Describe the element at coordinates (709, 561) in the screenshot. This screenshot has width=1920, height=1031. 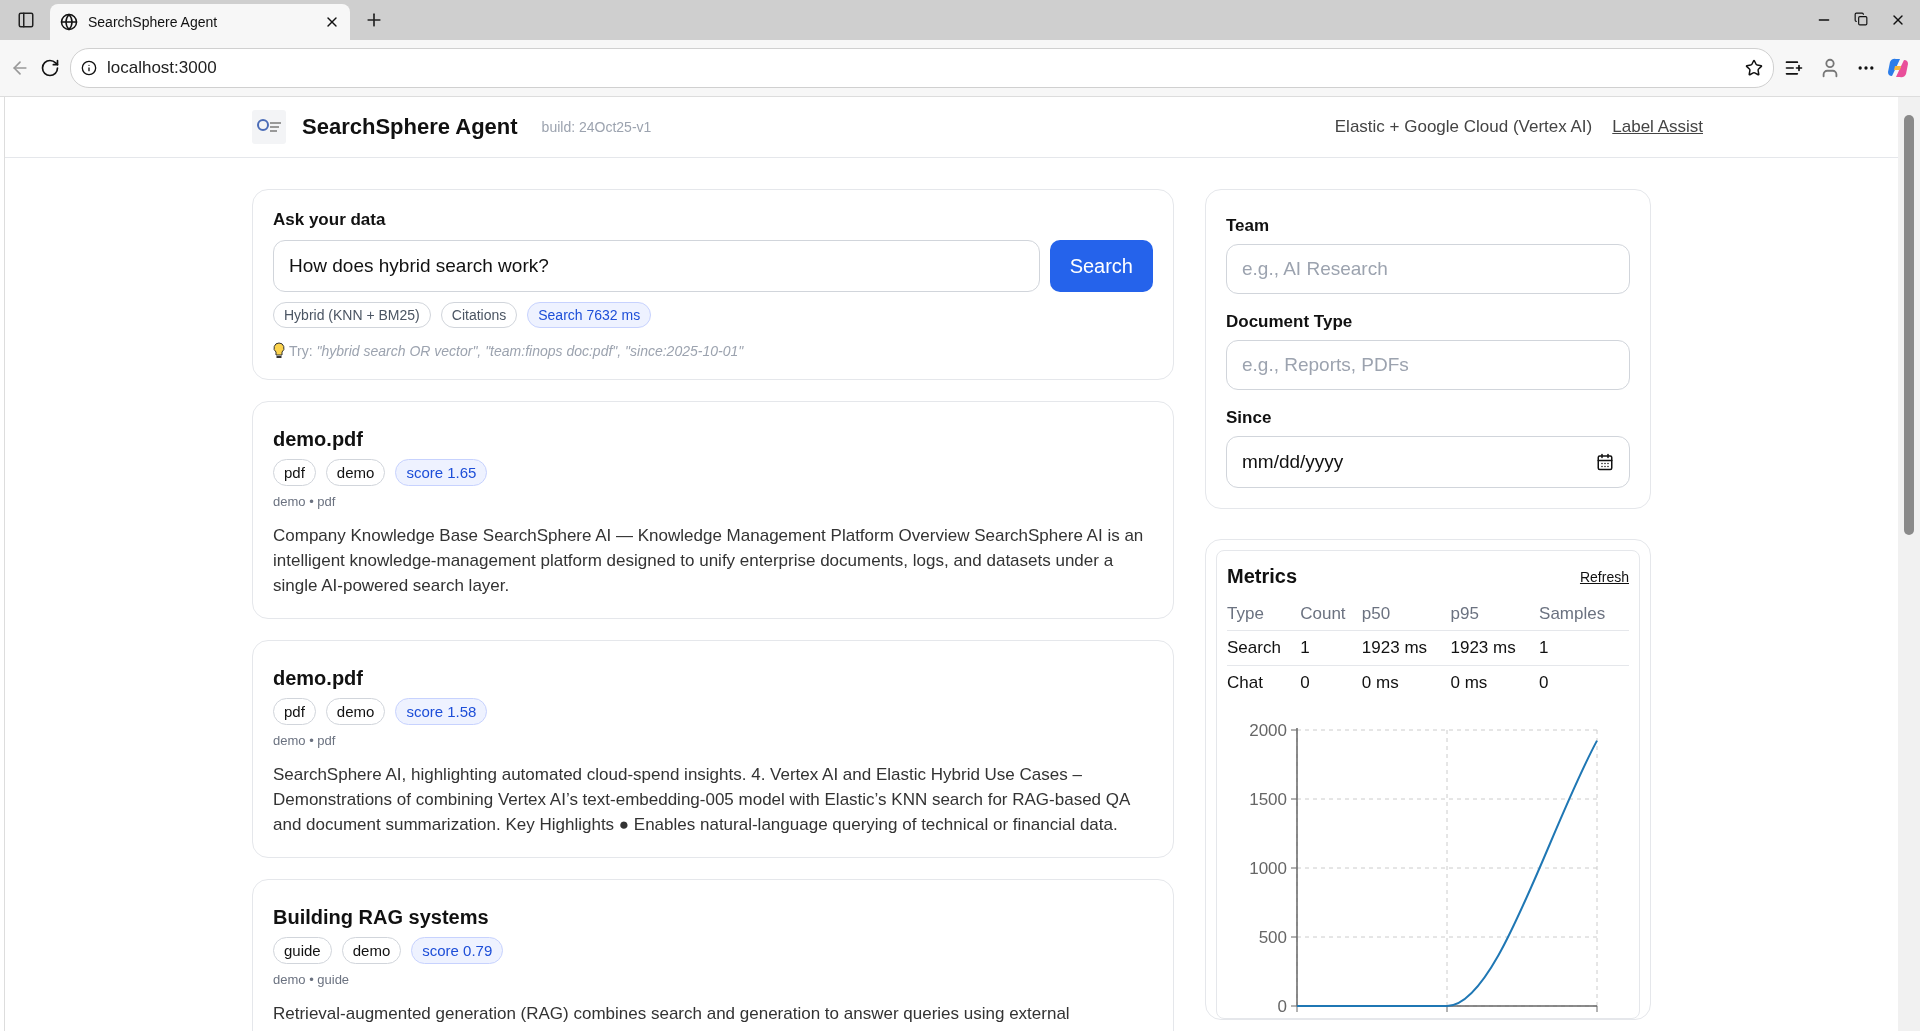
I see `result-snippet: Company Knowledge Base SearchSphere AI — Knowledge Management Platform Overview SearchSphere AI is an intelligent knowledge-management platform designed to unify enterprise documents, logs, and datasets under a single AI-powered search layer.` at that location.